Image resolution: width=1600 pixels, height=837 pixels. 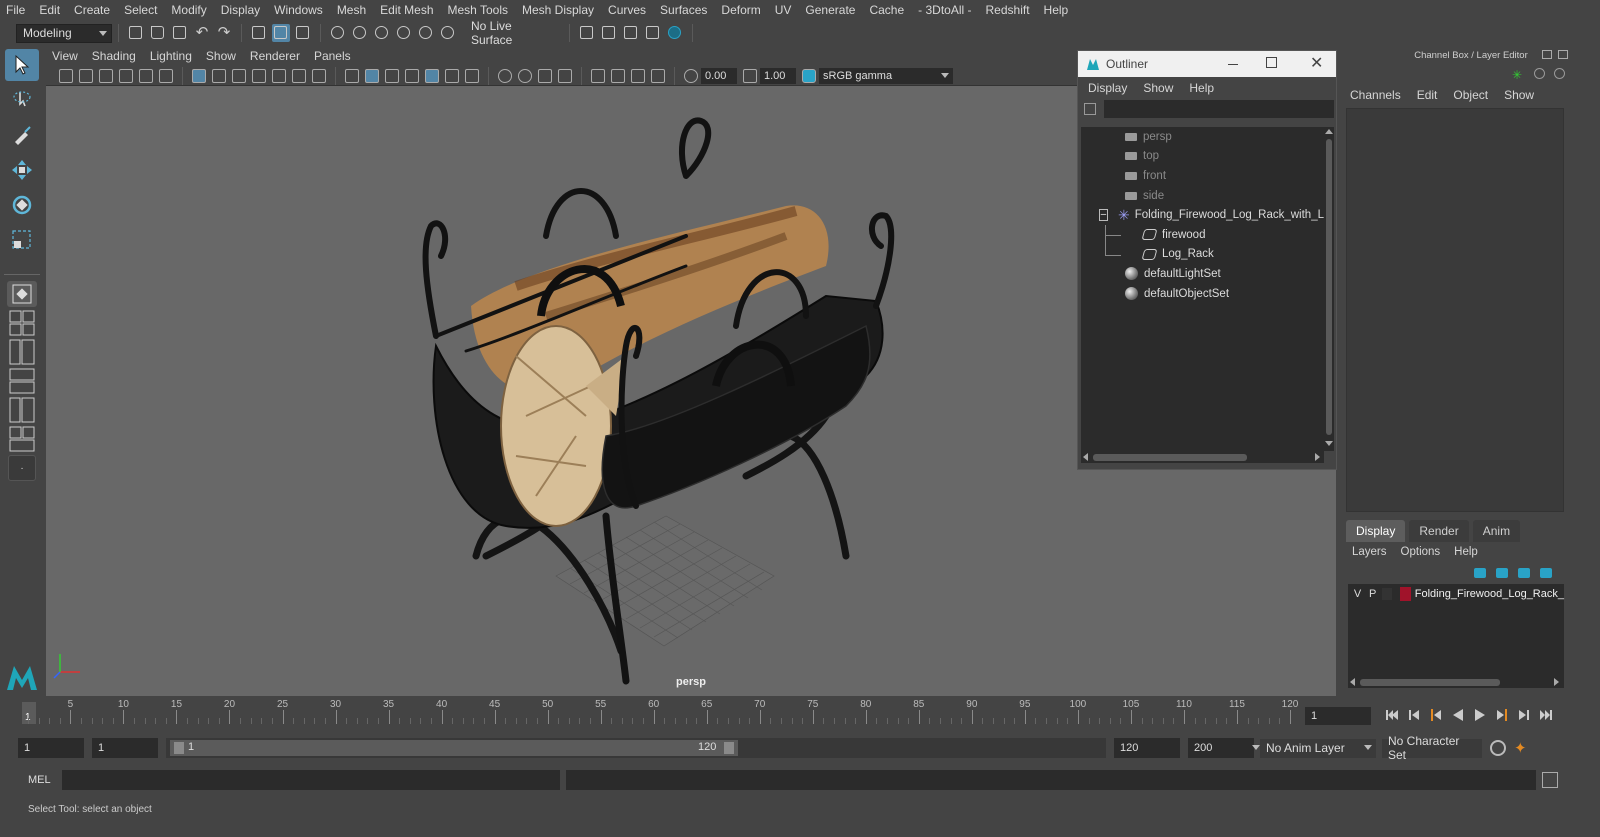 I want to click on new-scene-icon, so click(x=136, y=33).